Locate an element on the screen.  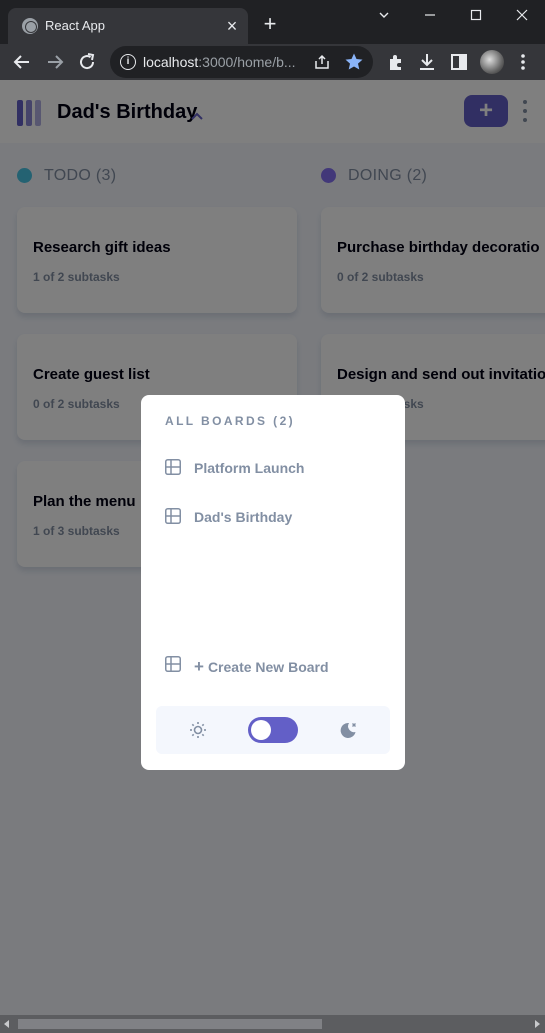
board-link-platform-launch: Platform Launch is located at coordinates (275, 468).